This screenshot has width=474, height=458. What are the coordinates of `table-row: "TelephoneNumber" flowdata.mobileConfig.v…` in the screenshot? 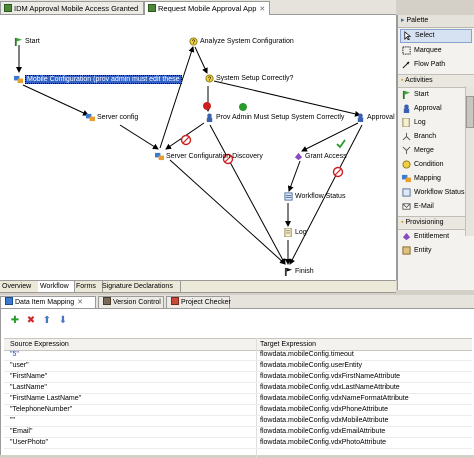 It's located at (238, 410).